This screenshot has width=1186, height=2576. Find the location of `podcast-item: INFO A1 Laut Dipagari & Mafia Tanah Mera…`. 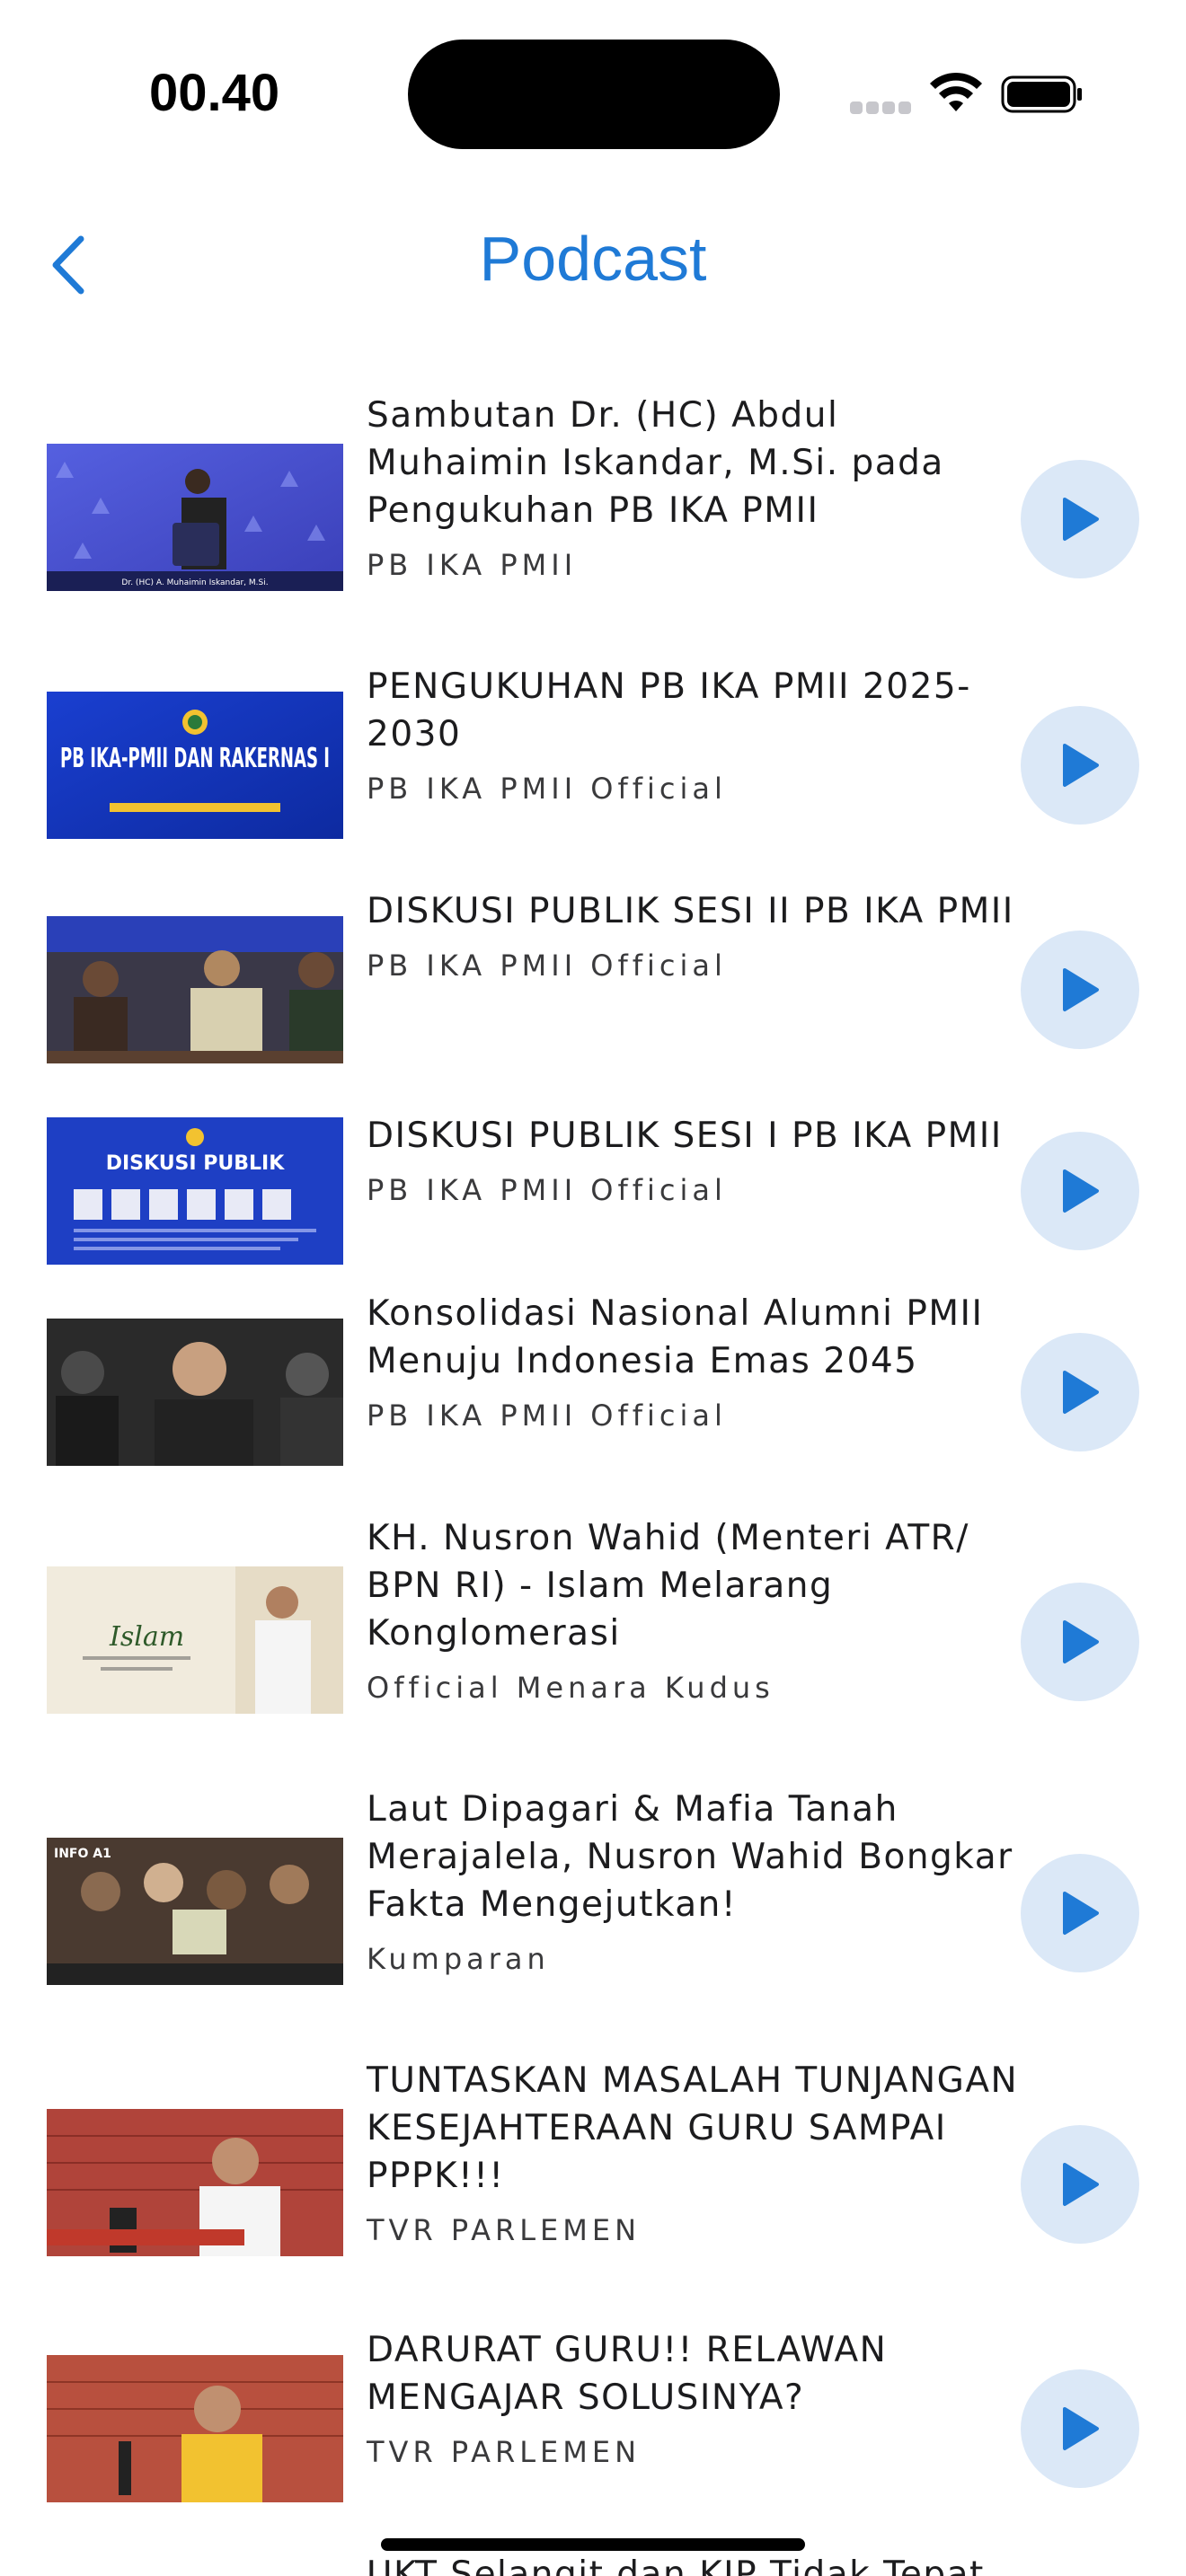

podcast-item: INFO A1 Laut Dipagari & Mafia Tanah Mera… is located at coordinates (593, 1889).